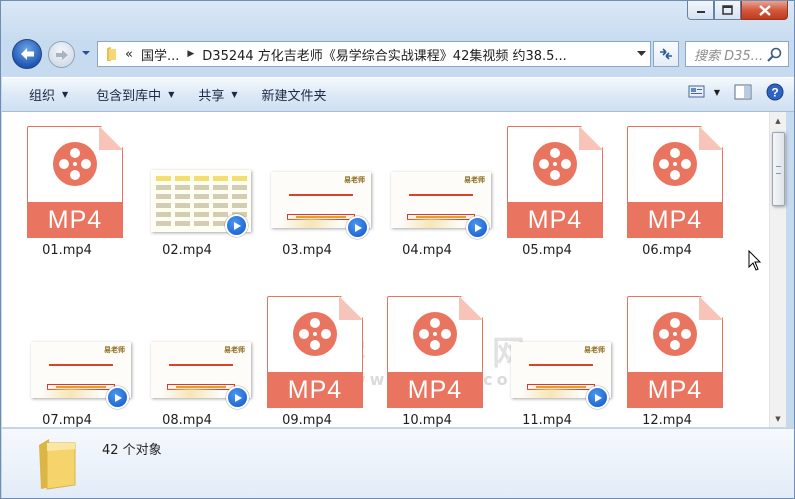 This screenshot has height=499, width=795. What do you see at coordinates (71, 358) in the screenshot?
I see `file-item: 易老师 07.mp4` at bounding box center [71, 358].